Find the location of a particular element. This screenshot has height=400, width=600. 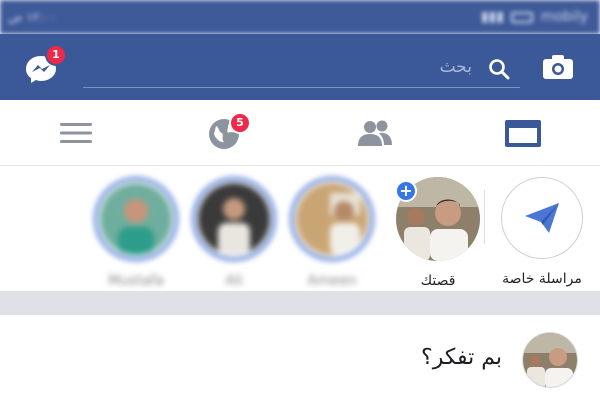

section-separator is located at coordinates (300, 303).